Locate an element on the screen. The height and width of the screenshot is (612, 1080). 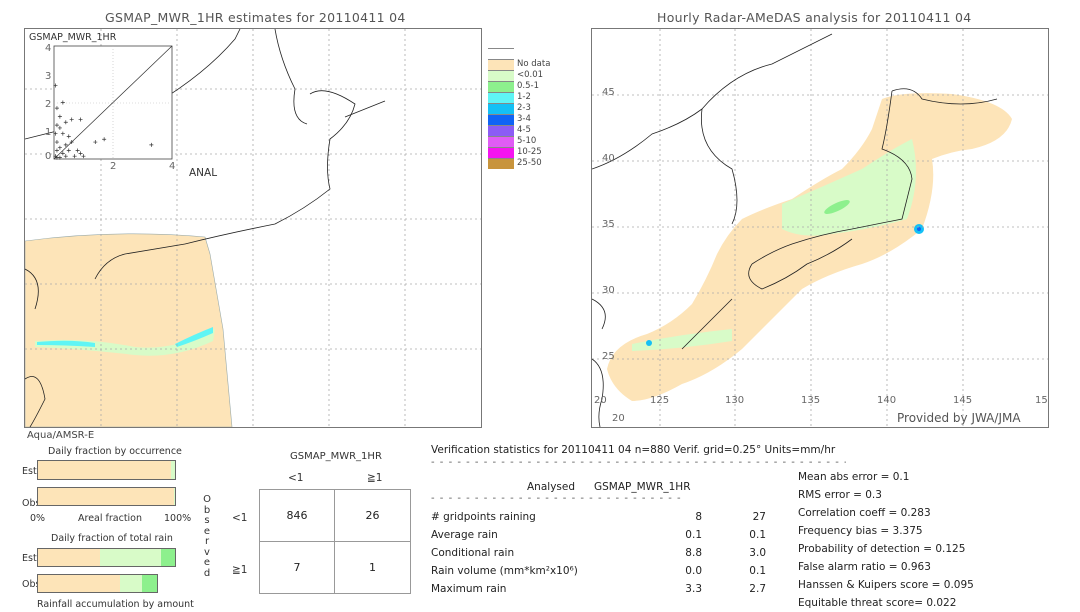
inset-xtick-4: 4 is located at coordinates (172, 166).